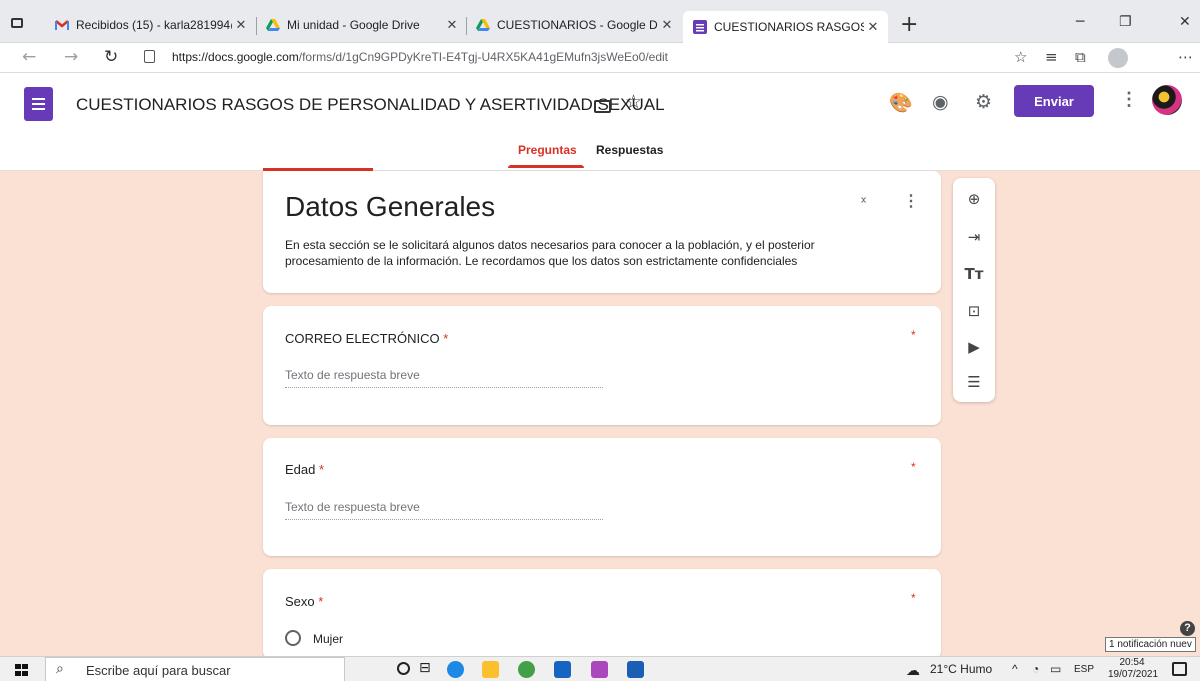 The image size is (1200, 681). What do you see at coordinates (71, 57) in the screenshot?
I see `forward-icon: →` at bounding box center [71, 57].